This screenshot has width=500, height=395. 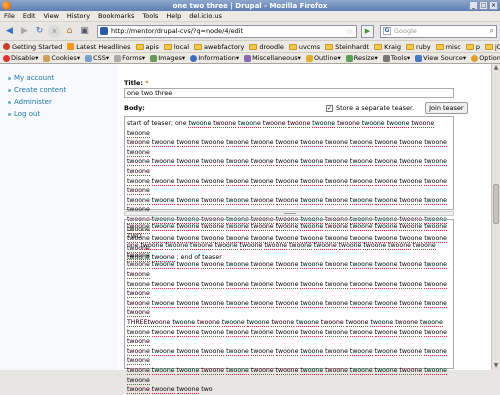 What do you see at coordinates (205, 16) in the screenshot?
I see `menu-delicious: del.icio.us` at bounding box center [205, 16].